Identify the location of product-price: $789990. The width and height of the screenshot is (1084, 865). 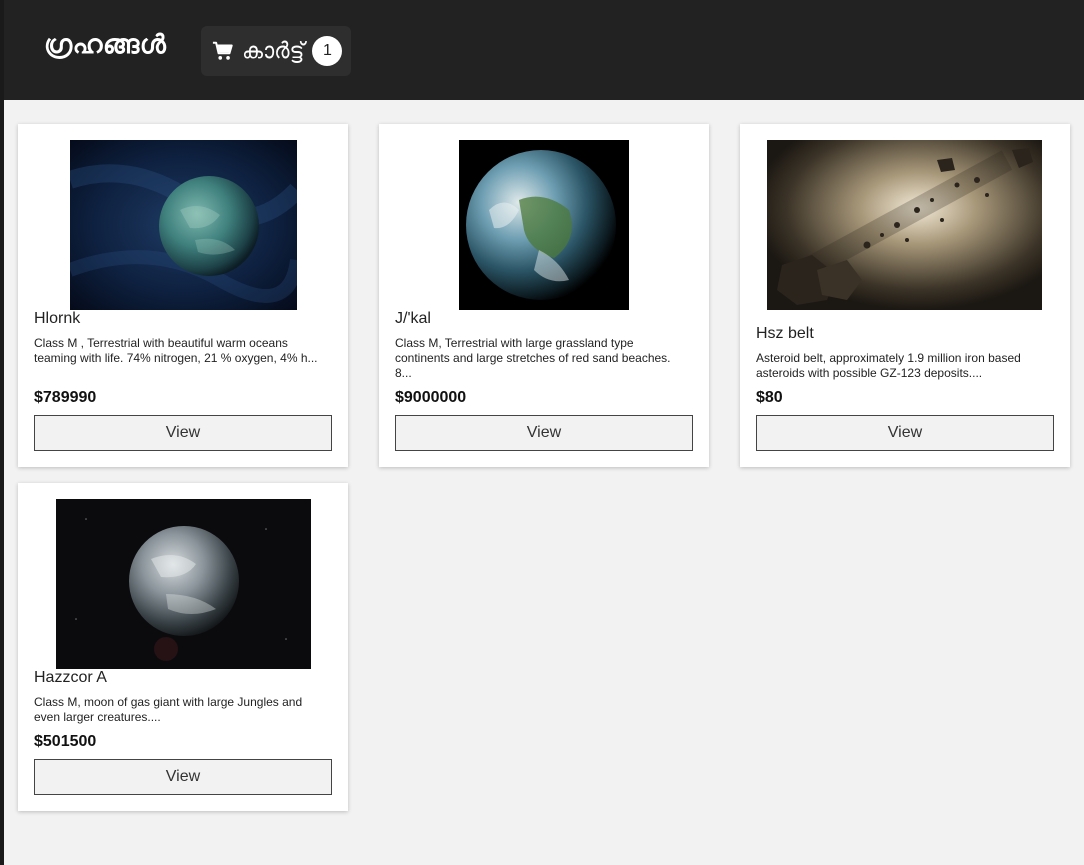
(65, 397).